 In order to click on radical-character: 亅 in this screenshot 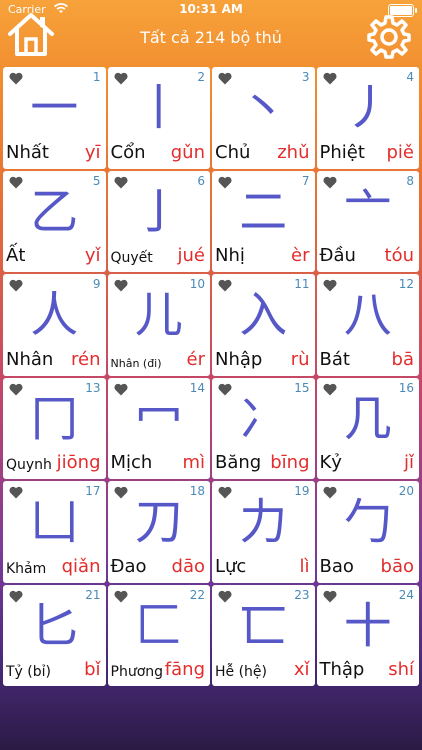, I will do `click(158, 211)`.